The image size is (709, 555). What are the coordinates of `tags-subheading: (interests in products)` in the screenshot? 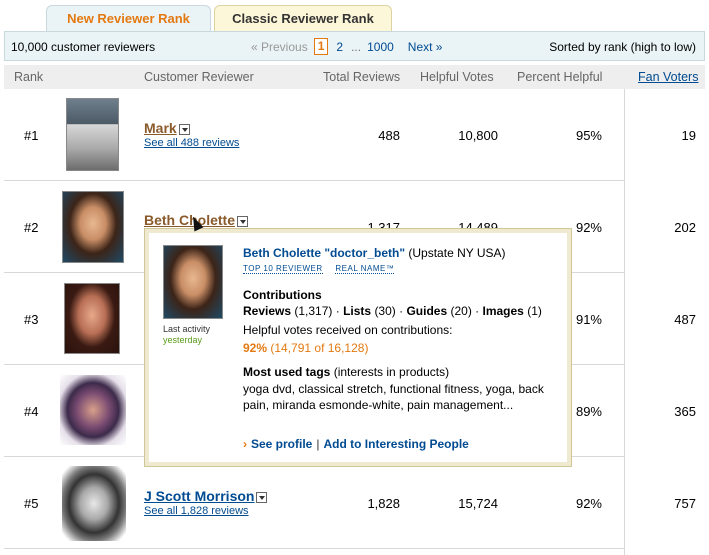 It's located at (391, 372).